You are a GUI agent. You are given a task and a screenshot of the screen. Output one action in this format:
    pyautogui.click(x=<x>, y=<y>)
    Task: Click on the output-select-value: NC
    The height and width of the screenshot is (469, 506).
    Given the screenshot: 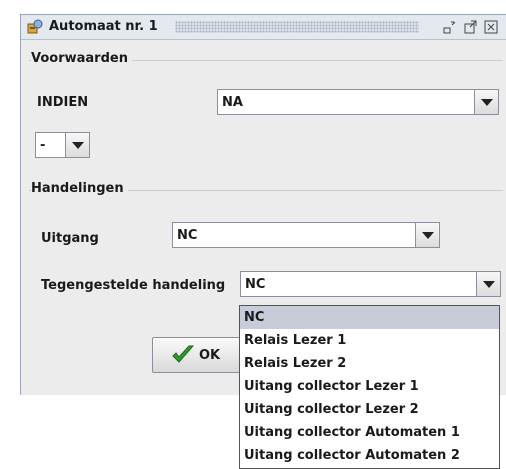 What is the action you would take?
    pyautogui.click(x=187, y=235)
    